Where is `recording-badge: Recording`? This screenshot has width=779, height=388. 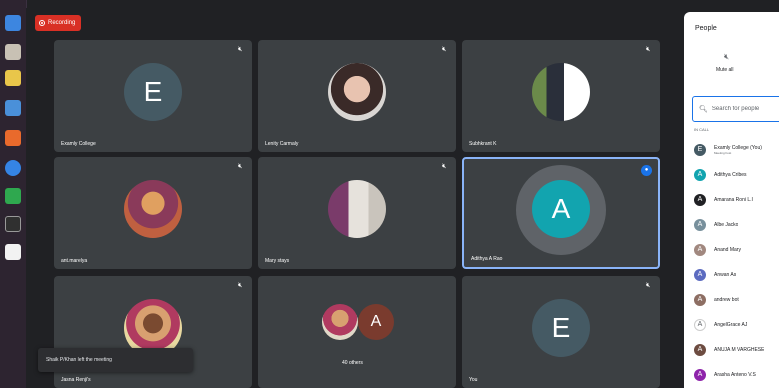
recording-badge: Recording is located at coordinates (58, 23).